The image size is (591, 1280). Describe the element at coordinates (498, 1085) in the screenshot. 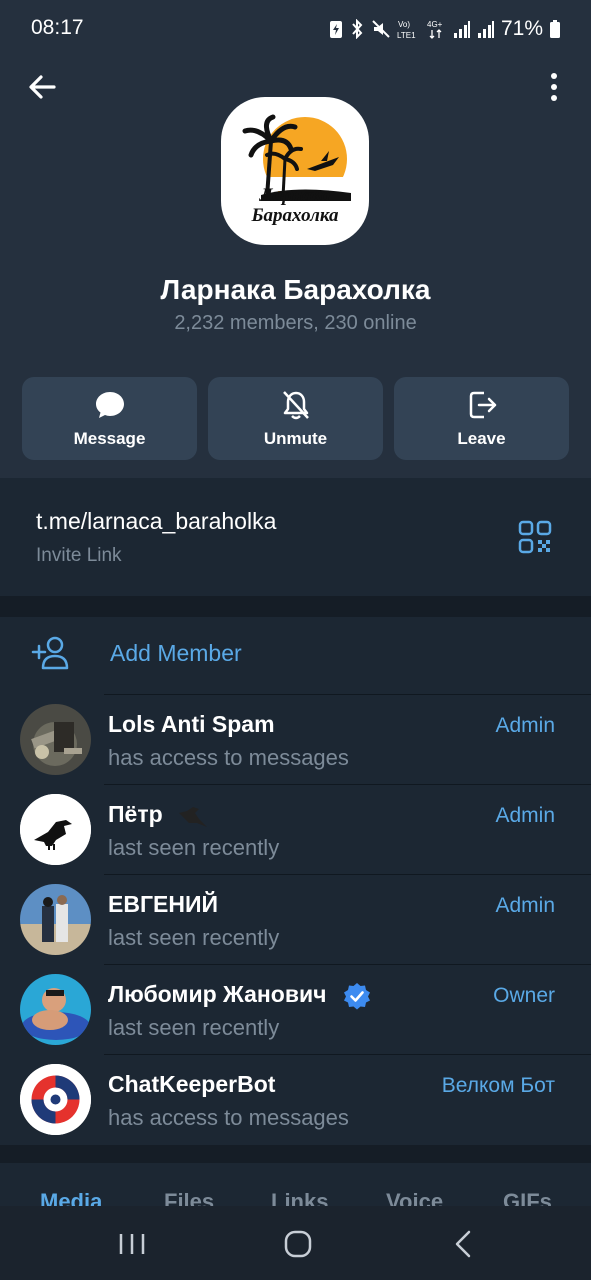

I see `member-role: Велком Бот` at that location.